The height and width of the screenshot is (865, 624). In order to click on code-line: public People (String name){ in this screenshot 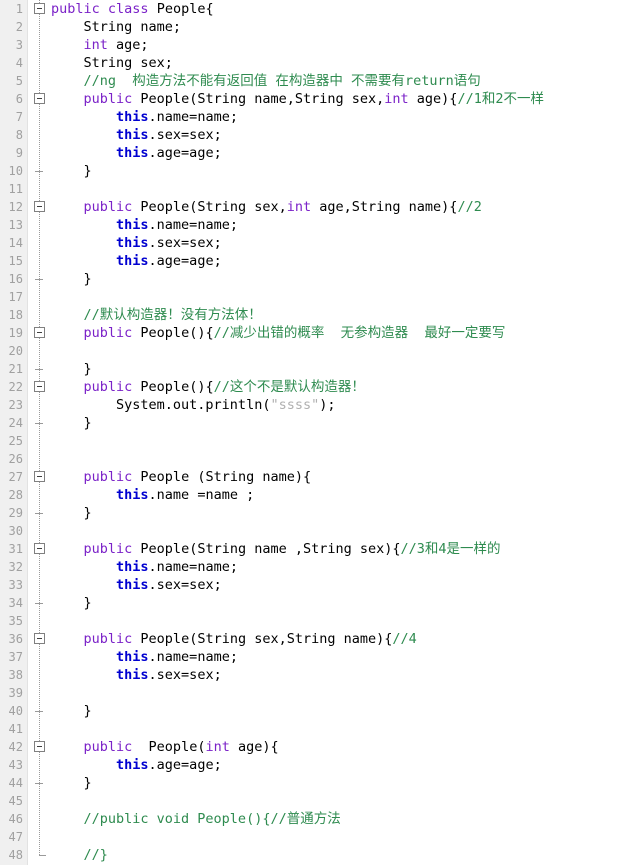, I will do `click(337, 477)`.